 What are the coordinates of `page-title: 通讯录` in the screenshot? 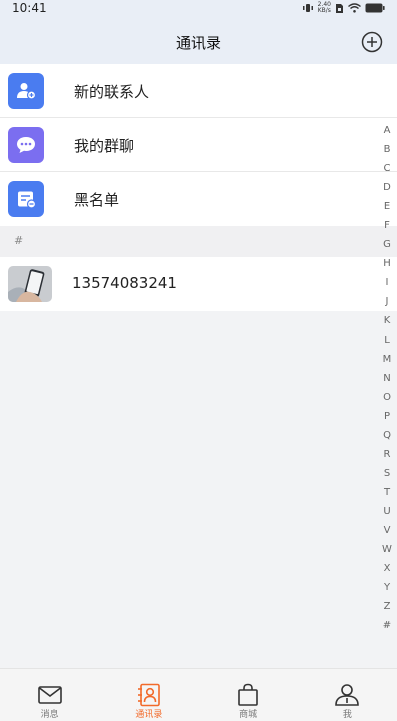 It's located at (198, 43).